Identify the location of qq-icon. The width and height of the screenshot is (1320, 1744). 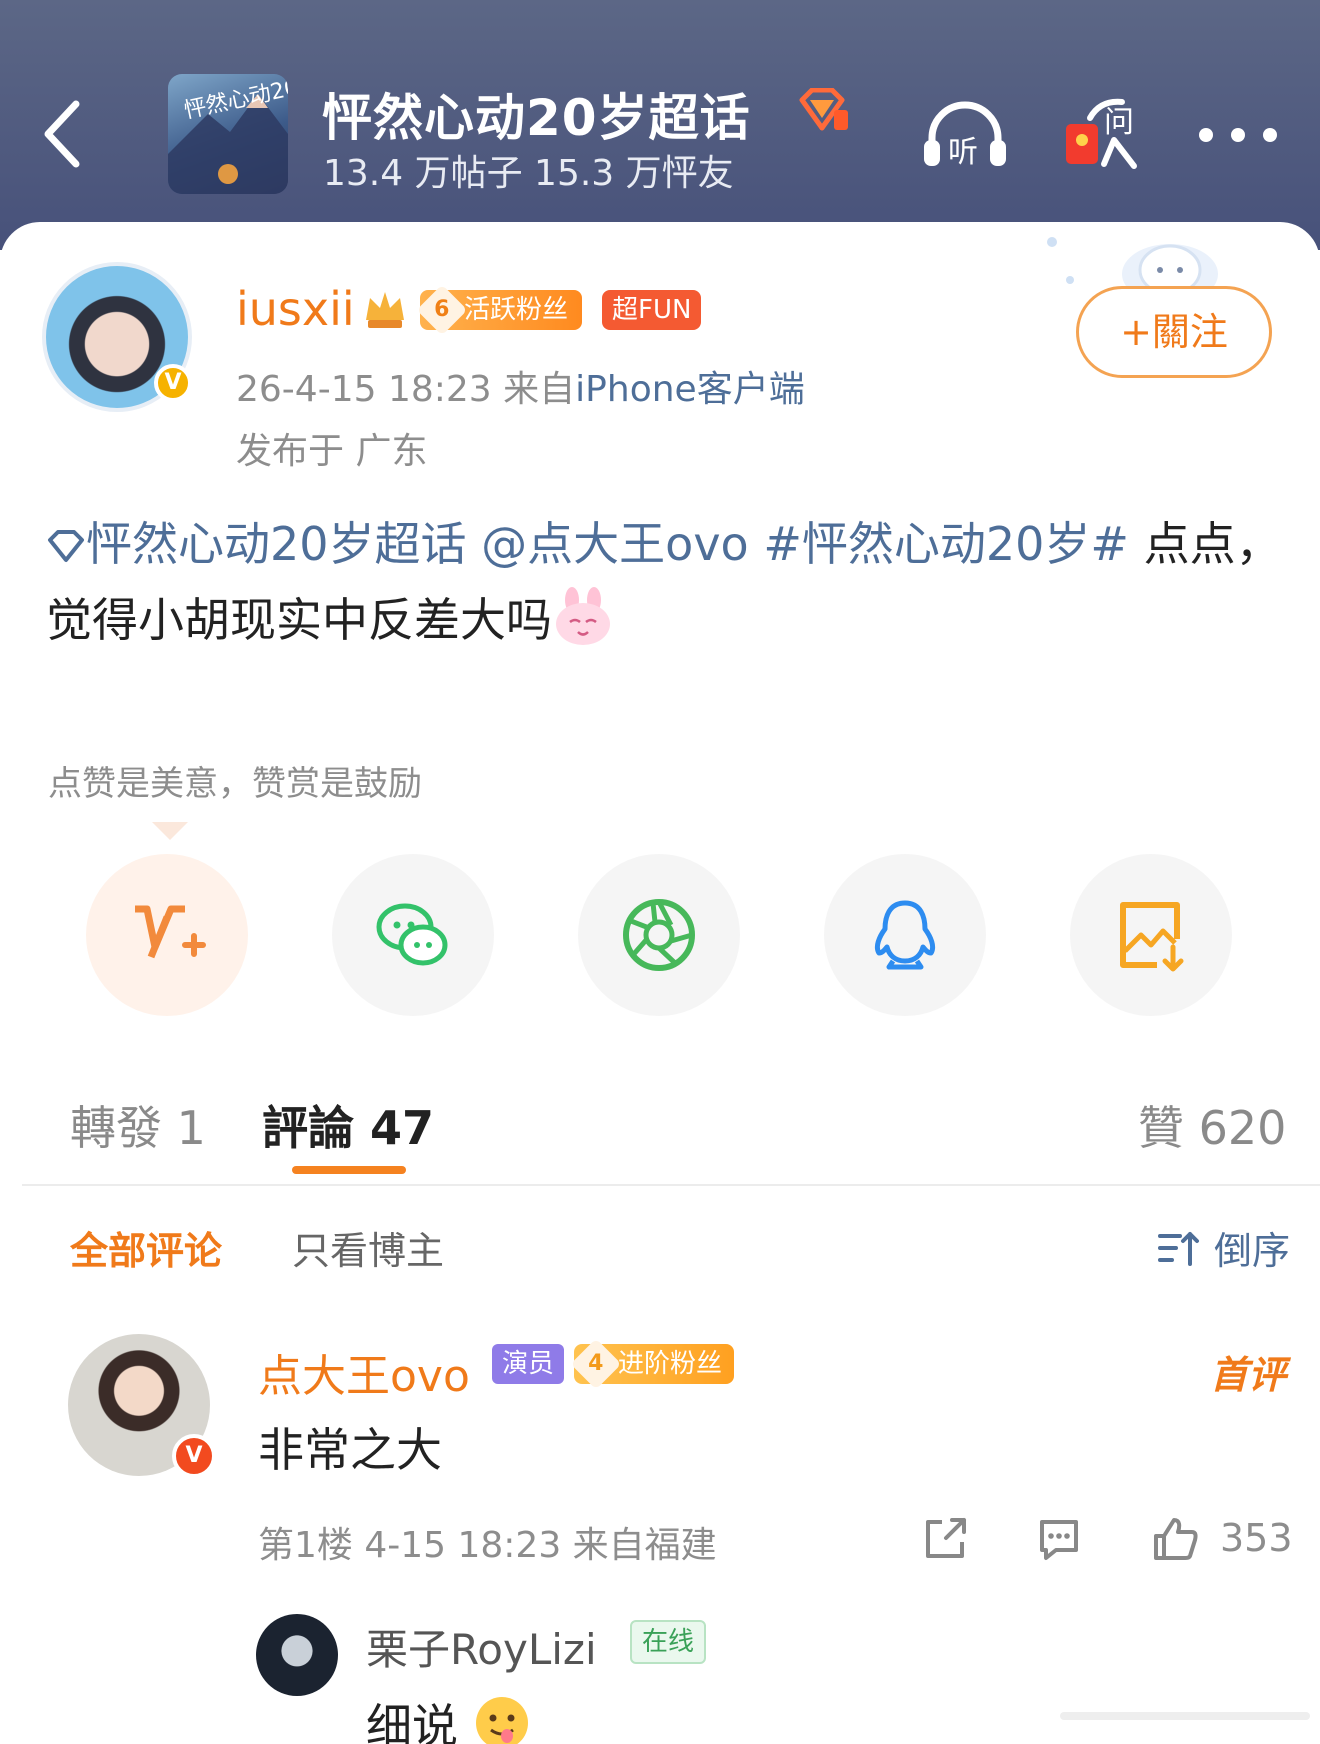
(905, 935).